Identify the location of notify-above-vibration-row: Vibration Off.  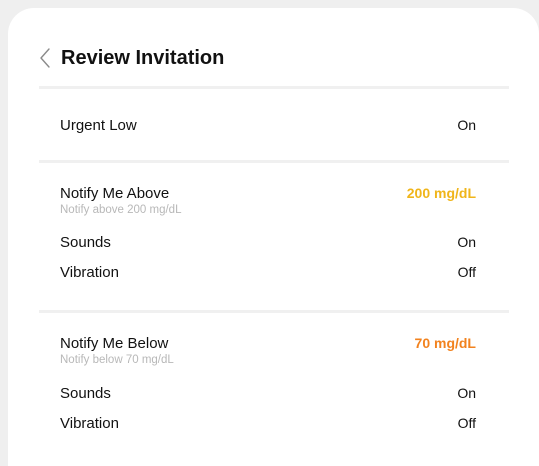
(268, 272).